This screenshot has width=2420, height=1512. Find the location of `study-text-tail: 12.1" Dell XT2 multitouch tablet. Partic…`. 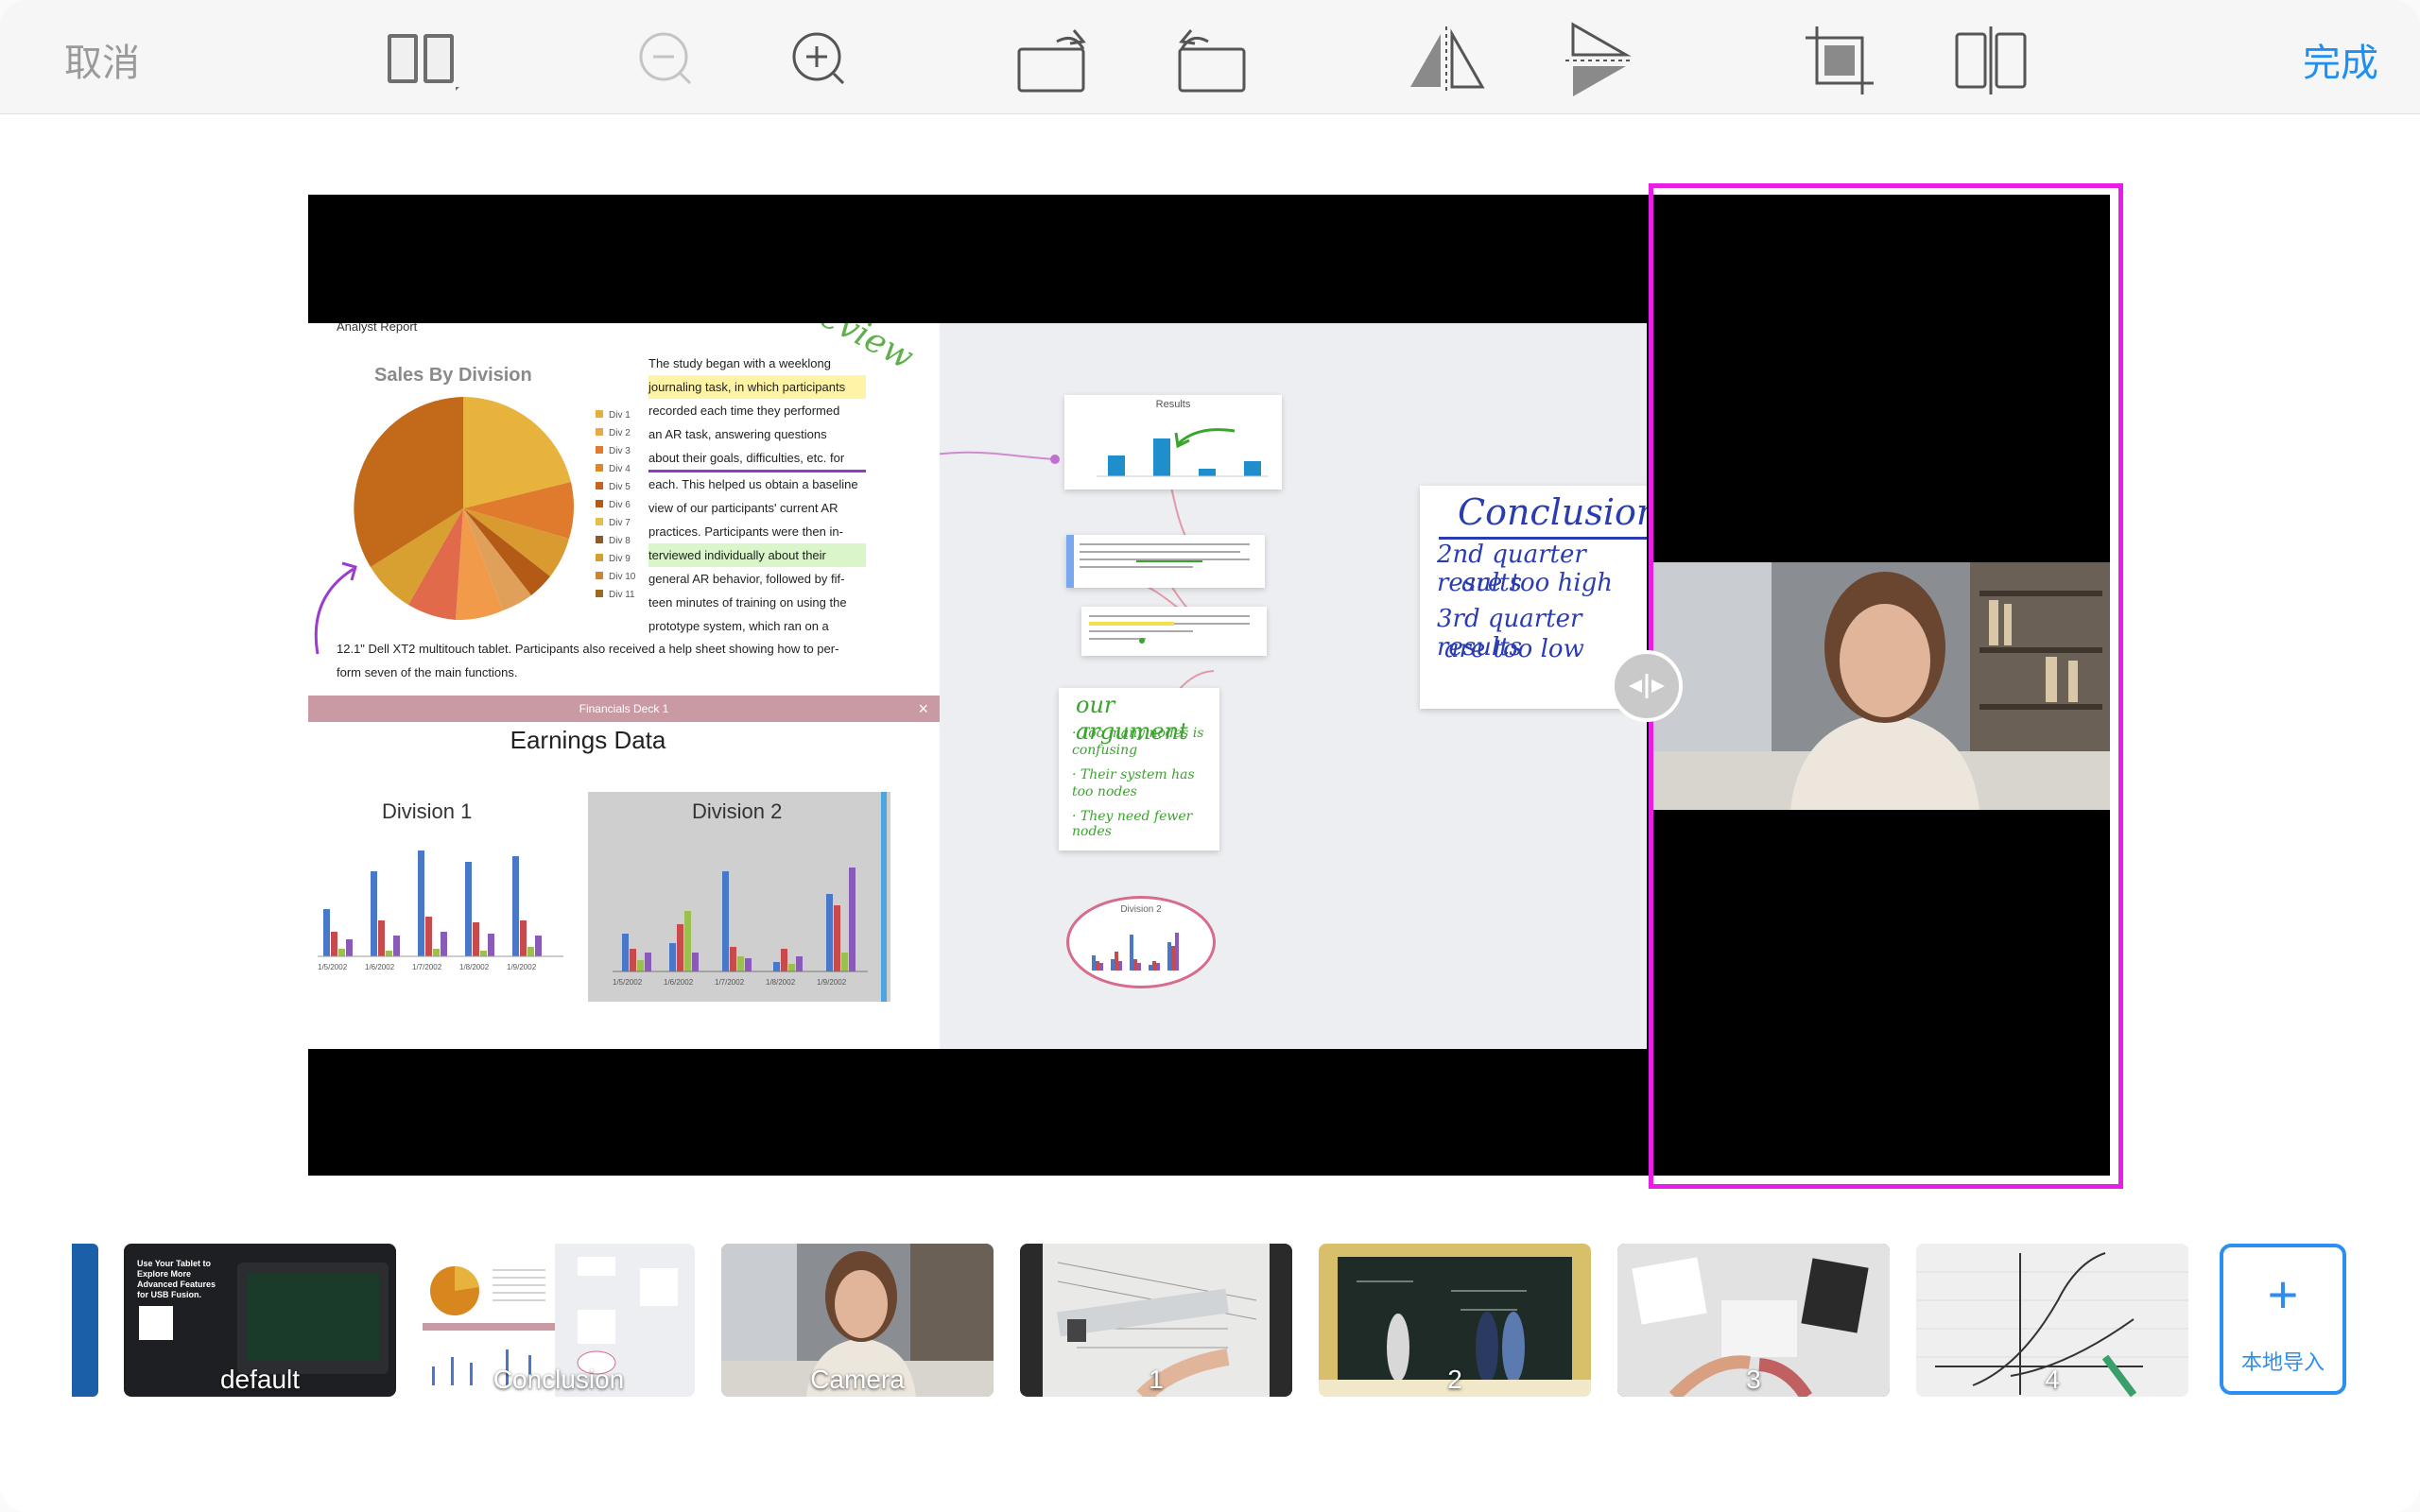

study-text-tail: 12.1" Dell XT2 multitouch tablet. Partic… is located at coordinates (588, 660).